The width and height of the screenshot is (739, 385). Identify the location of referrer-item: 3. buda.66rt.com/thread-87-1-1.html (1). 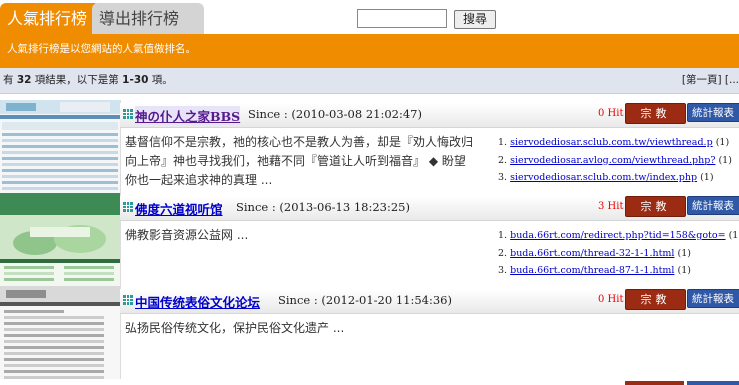
(594, 270).